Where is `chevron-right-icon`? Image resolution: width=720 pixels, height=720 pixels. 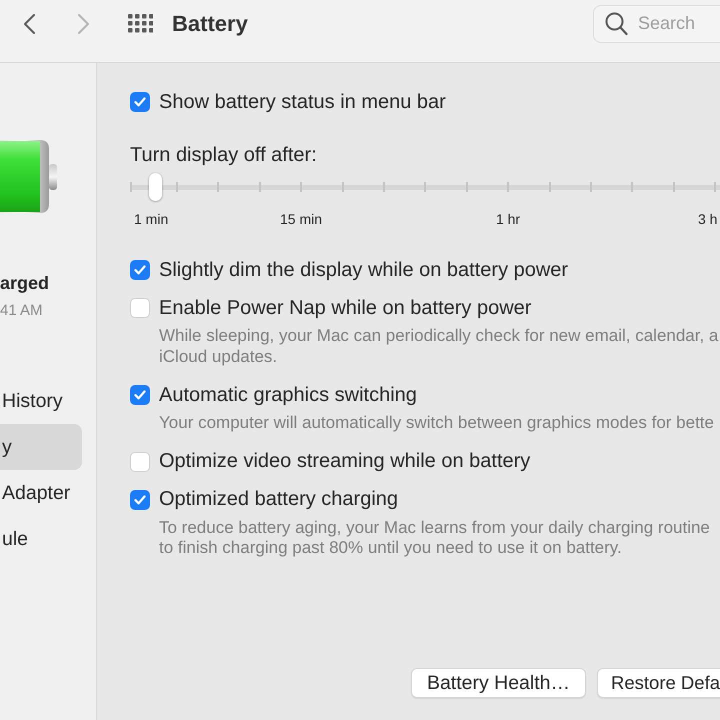
chevron-right-icon is located at coordinates (83, 24).